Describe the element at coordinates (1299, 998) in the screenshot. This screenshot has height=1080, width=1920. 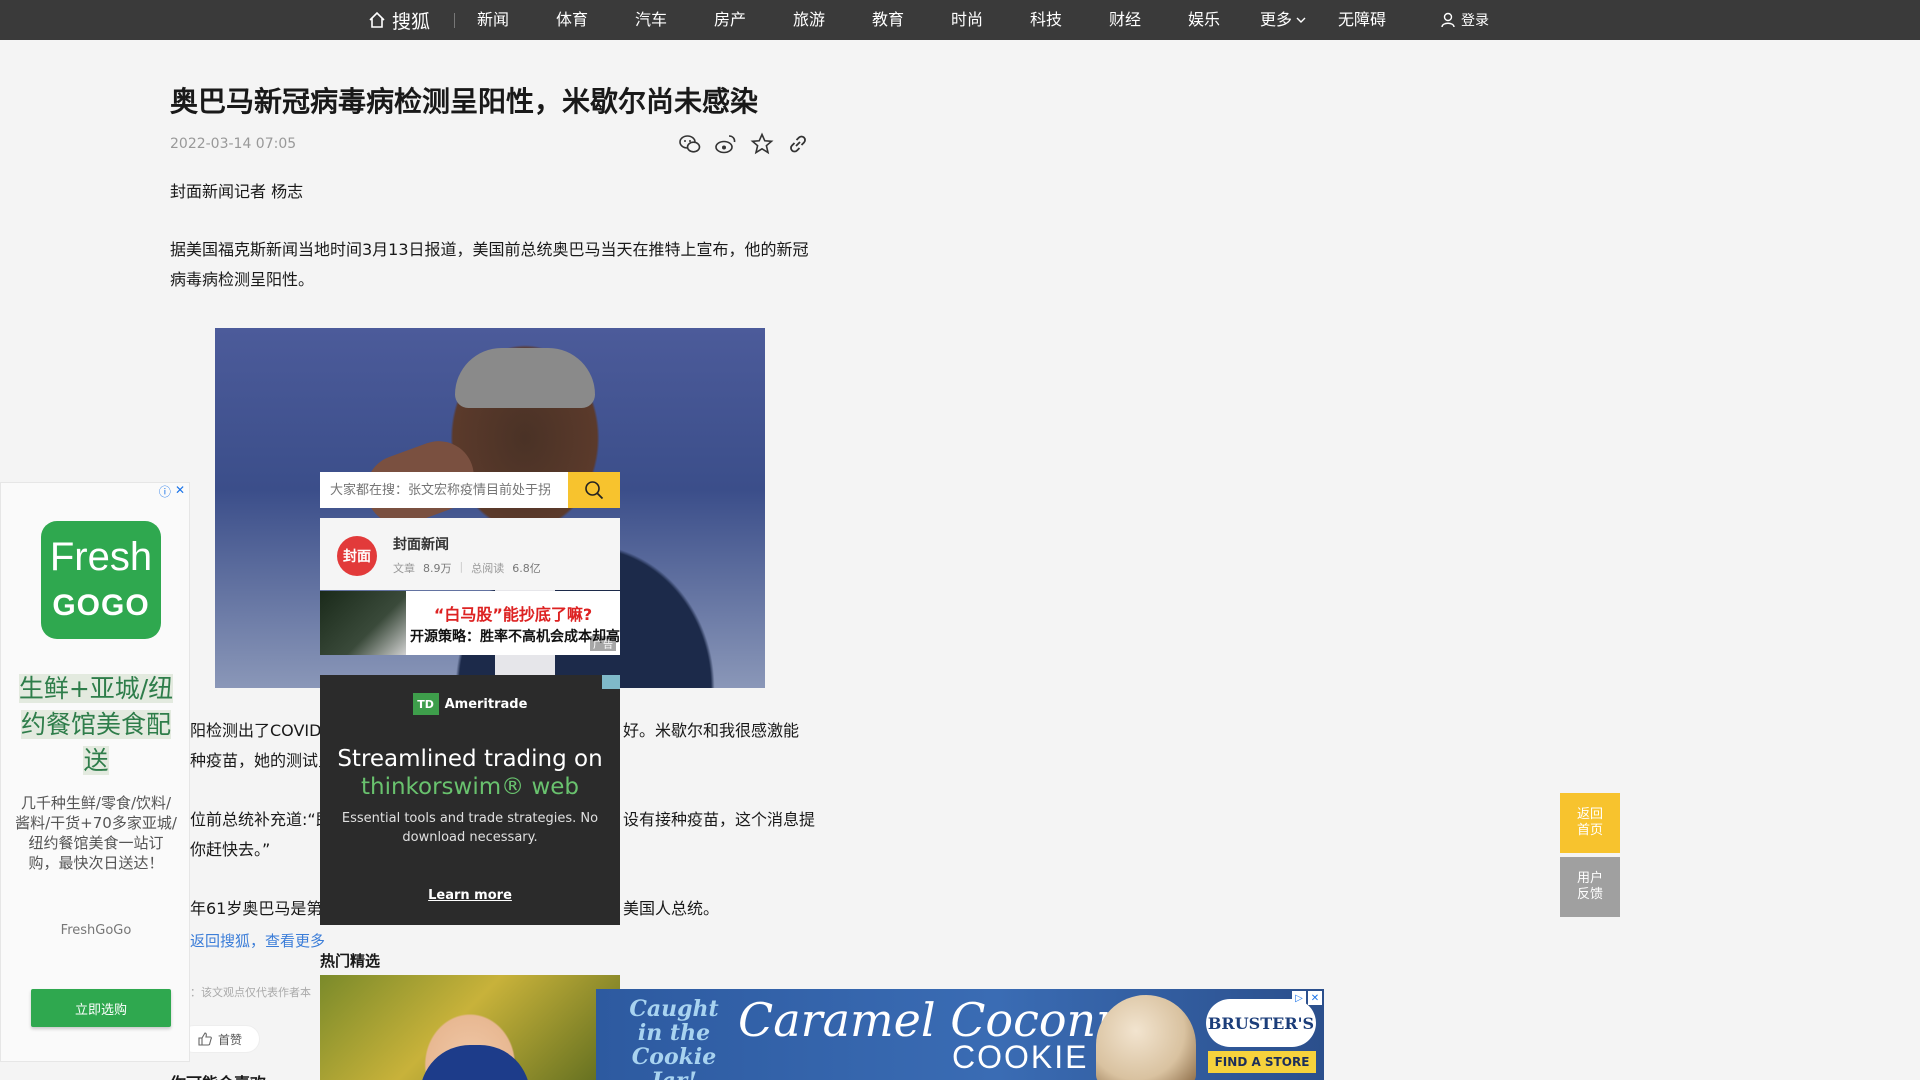
I see `ad-choices-icon: ▷` at that location.